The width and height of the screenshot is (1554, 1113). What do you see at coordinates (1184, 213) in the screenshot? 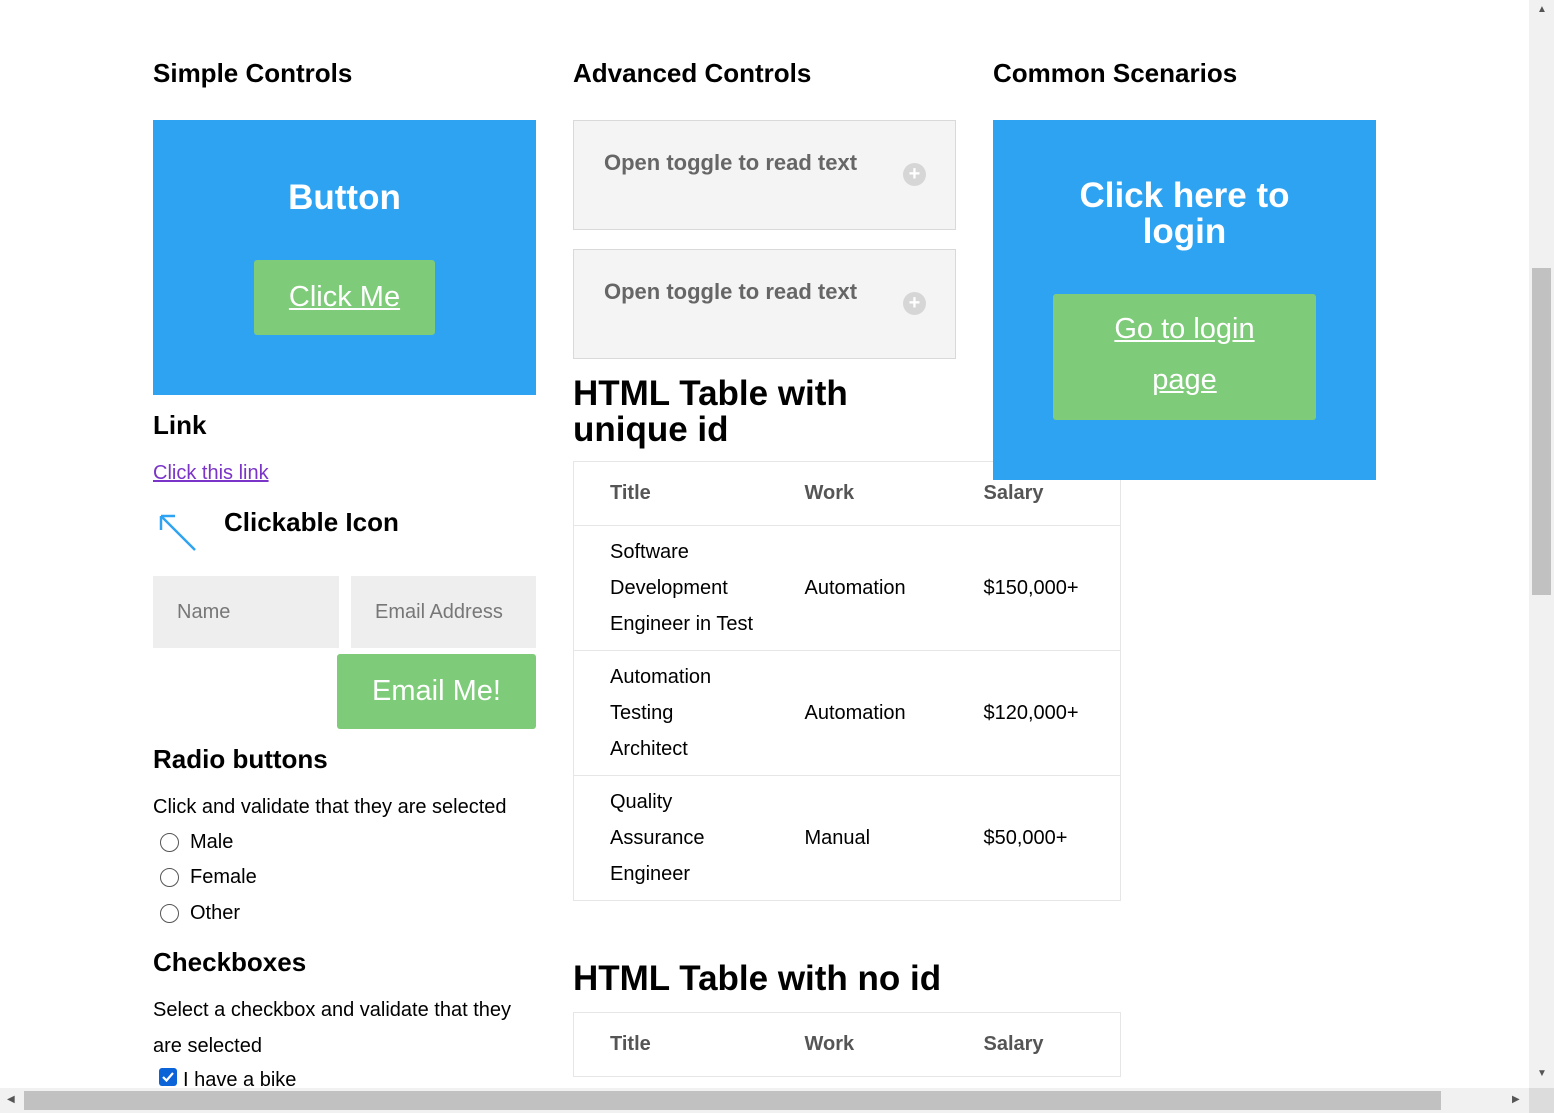
I see `login-box-title: Click here to login` at bounding box center [1184, 213].